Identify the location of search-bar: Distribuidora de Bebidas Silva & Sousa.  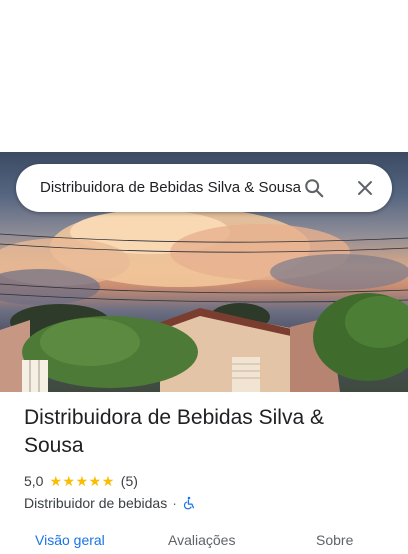
(204, 188).